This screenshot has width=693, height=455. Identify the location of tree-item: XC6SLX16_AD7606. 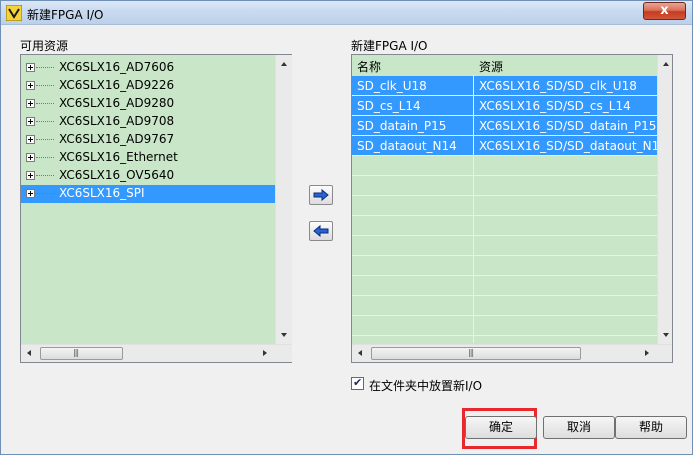
(148, 68).